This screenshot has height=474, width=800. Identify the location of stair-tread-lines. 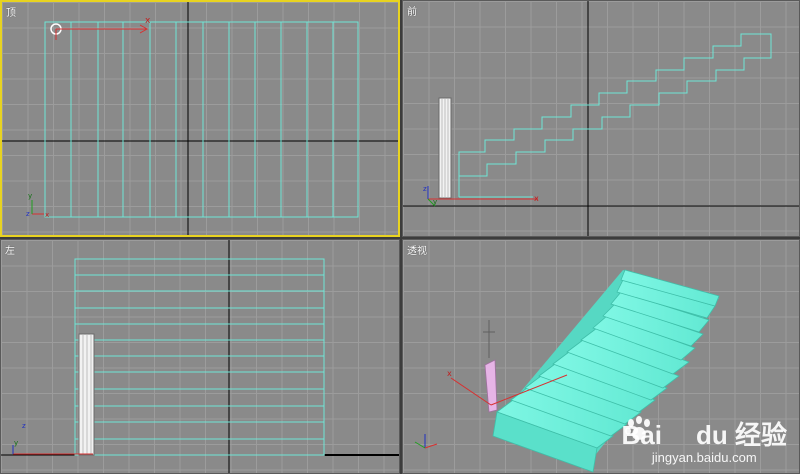
(199, 357).